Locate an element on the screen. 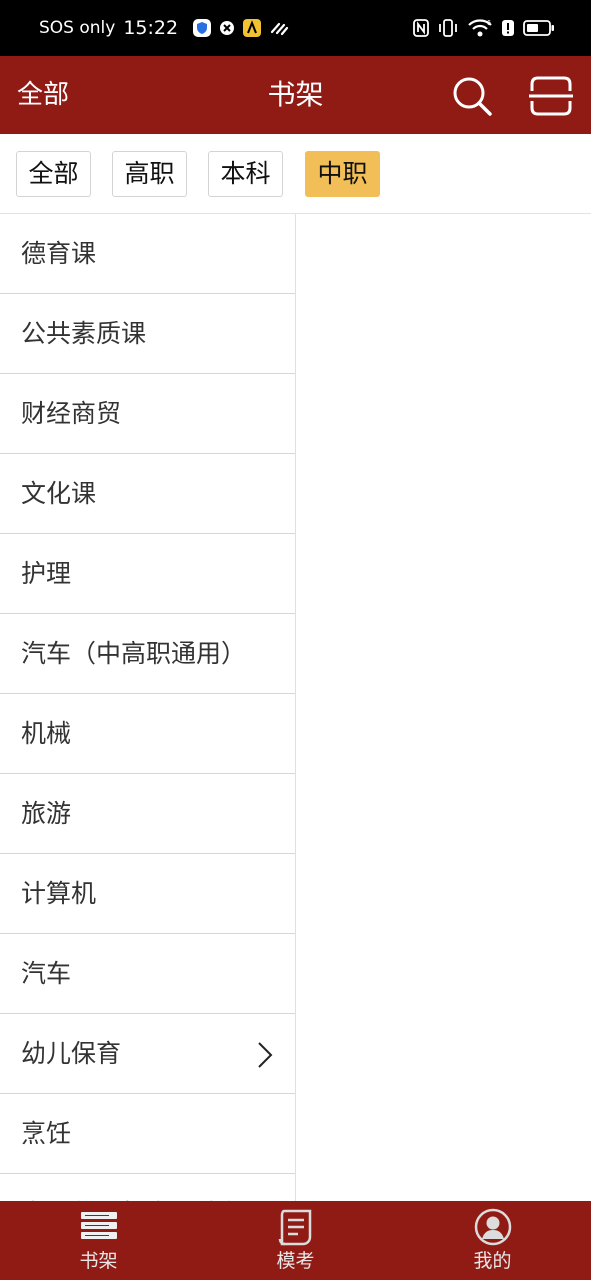 The height and width of the screenshot is (1280, 591). category-label: 公共素质课 is located at coordinates (84, 333).